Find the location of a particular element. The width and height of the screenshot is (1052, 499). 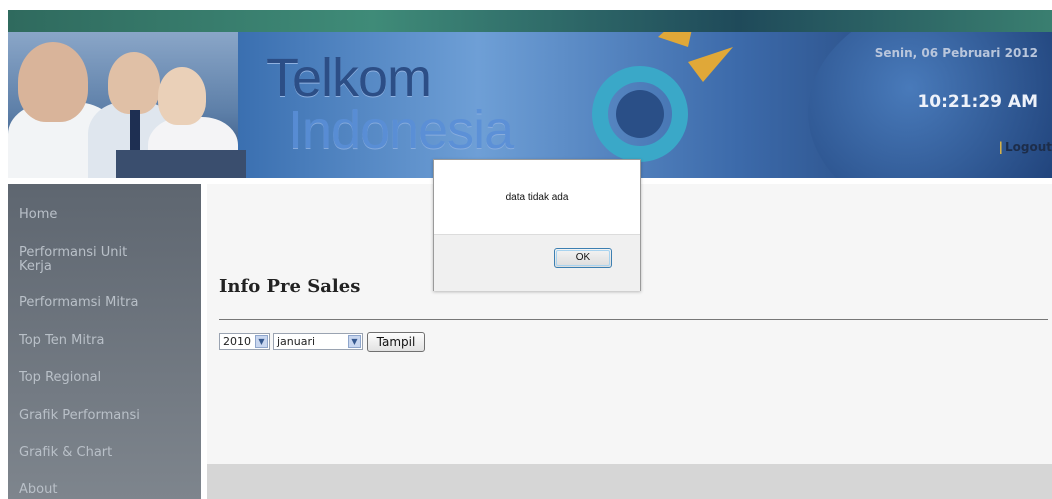

sidebar-item-home: Home is located at coordinates (38, 215).